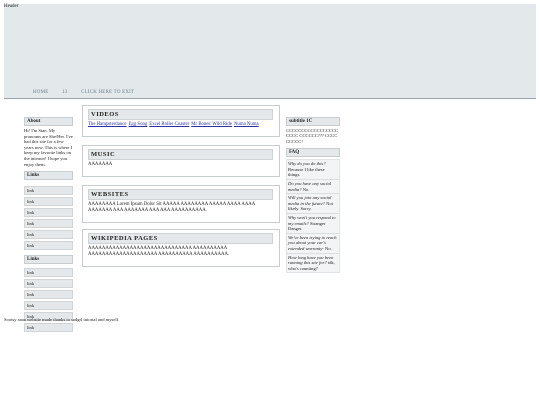 This screenshot has height=405, width=540. Describe the element at coordinates (100, 164) in the screenshot. I see `music-text: AAAAAAA` at that location.